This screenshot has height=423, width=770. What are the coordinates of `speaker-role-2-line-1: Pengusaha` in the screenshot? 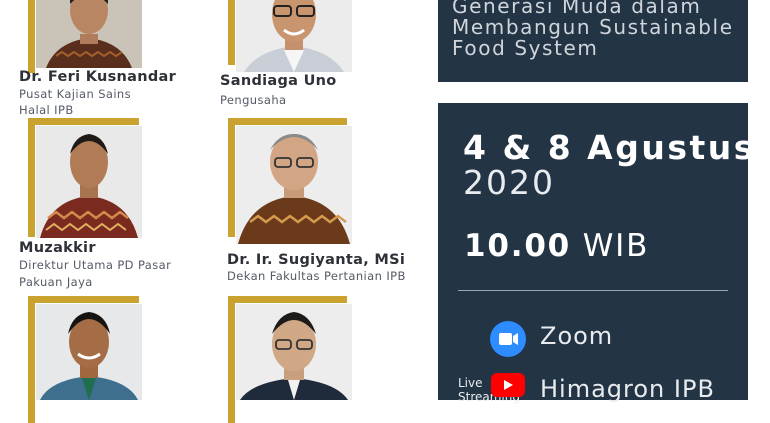 It's located at (253, 100).